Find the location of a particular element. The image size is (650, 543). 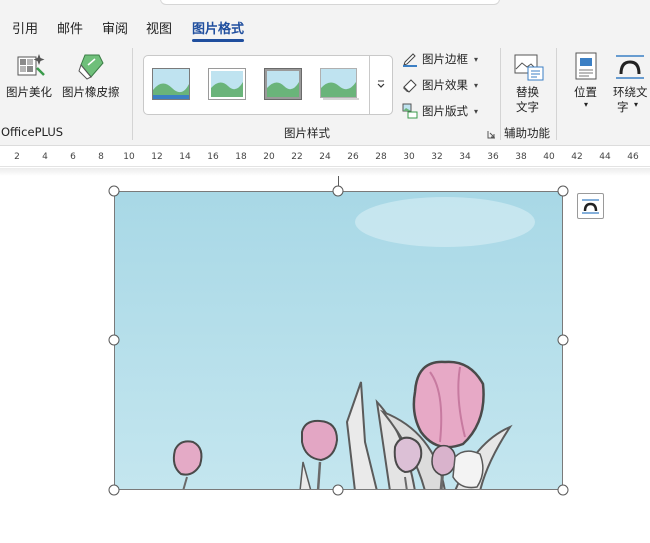

ruler-tick: 34 is located at coordinates (465, 157).